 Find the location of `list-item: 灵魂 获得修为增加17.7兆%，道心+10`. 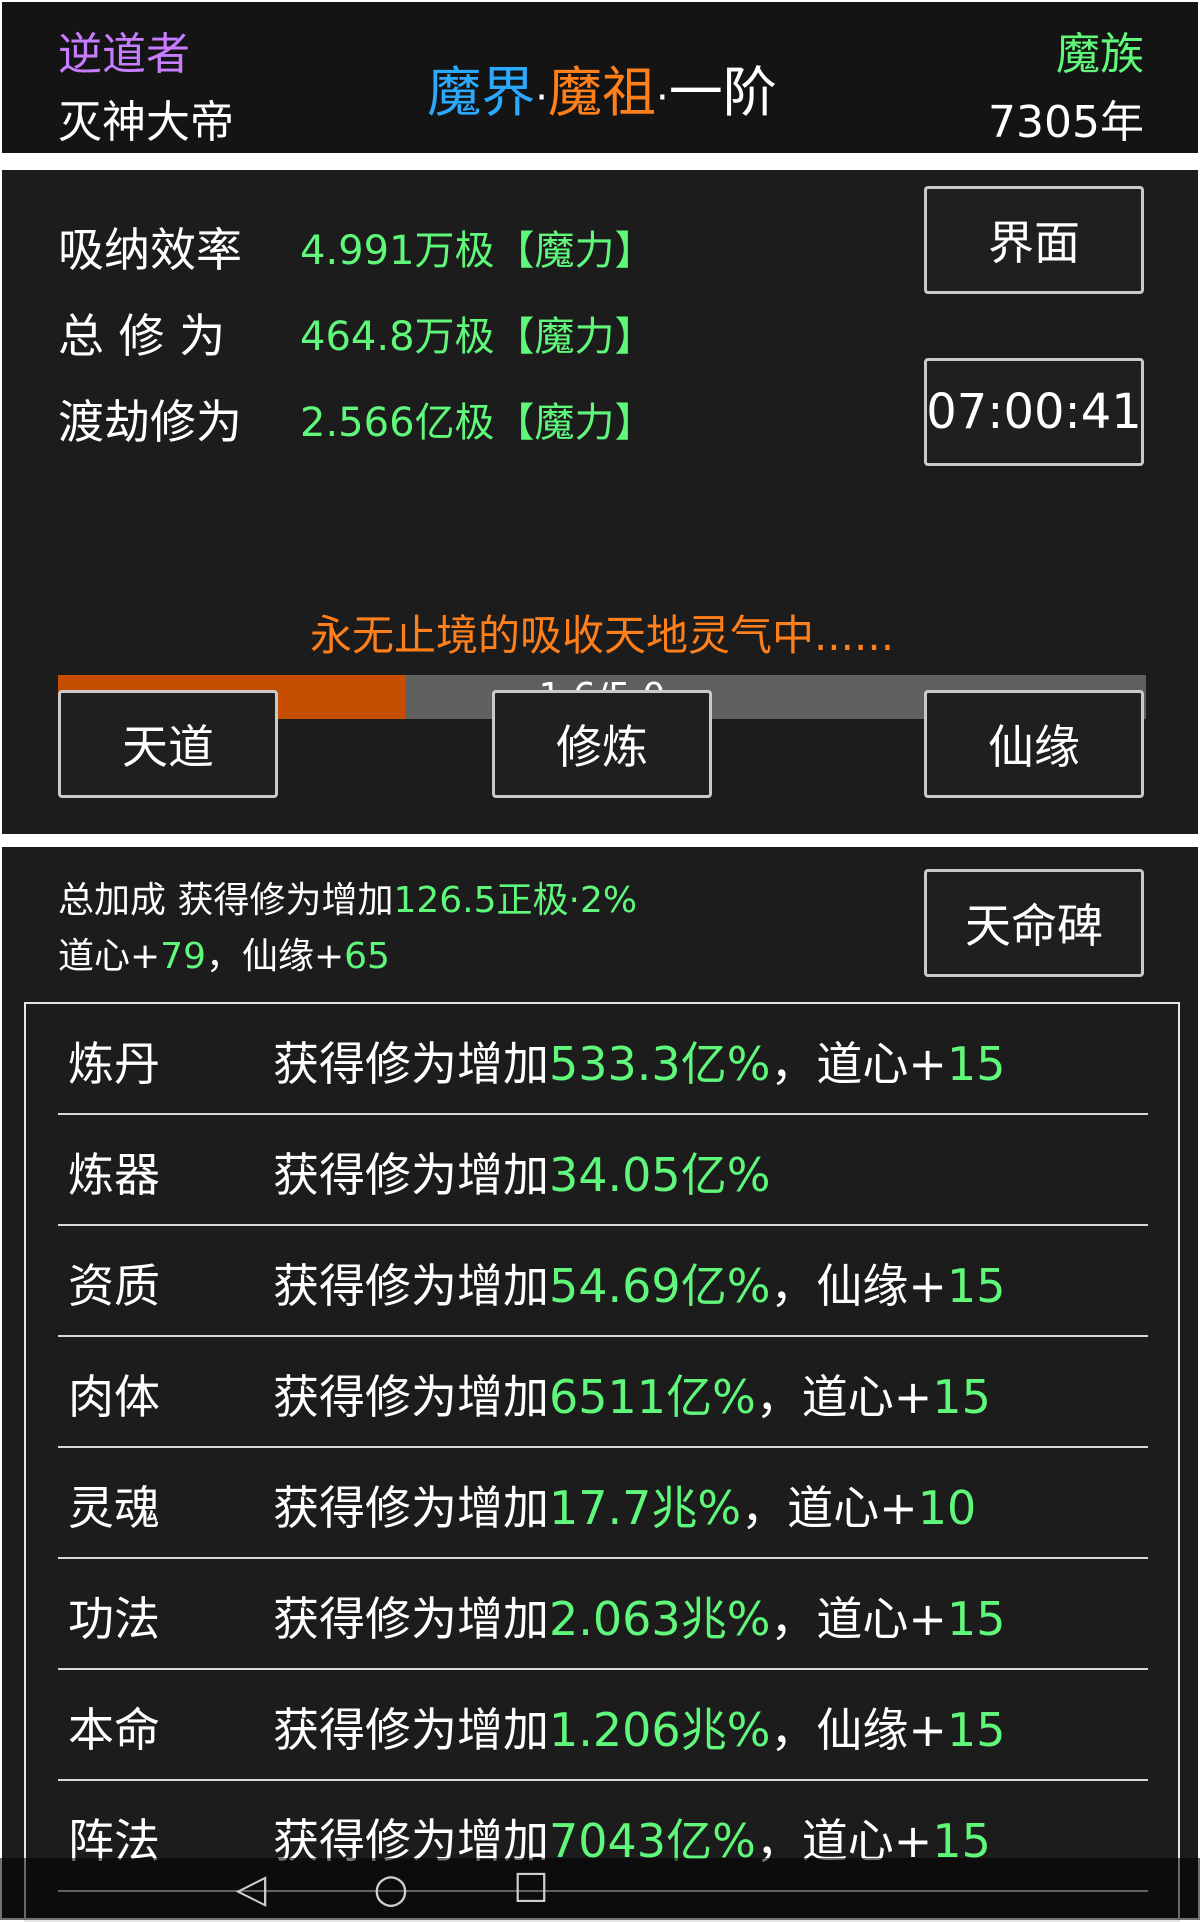

list-item: 灵魂 获得修为增加17.7兆%，道心+10 is located at coordinates (603, 1503).